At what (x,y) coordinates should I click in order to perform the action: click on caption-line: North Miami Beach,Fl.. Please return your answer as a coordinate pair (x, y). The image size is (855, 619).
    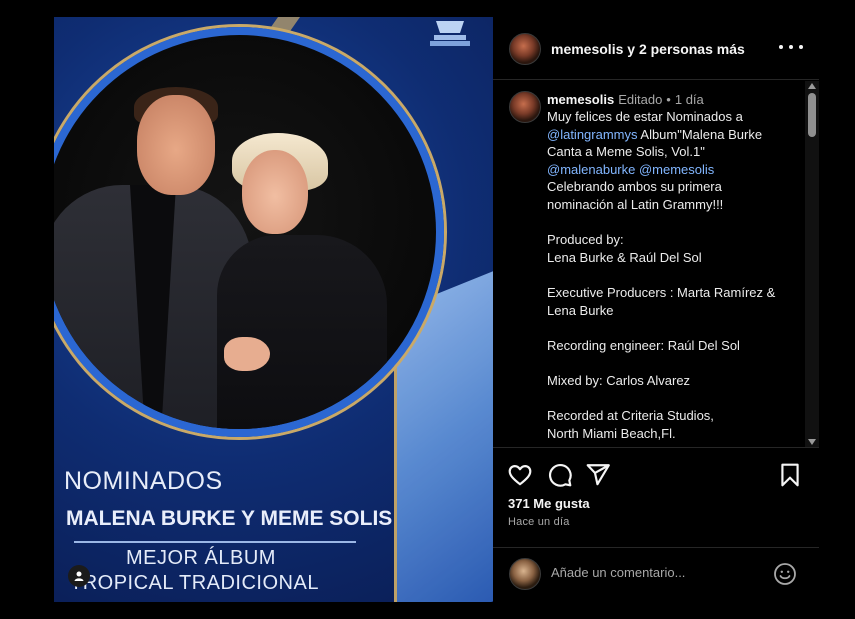
    Looking at the image, I should click on (611, 433).